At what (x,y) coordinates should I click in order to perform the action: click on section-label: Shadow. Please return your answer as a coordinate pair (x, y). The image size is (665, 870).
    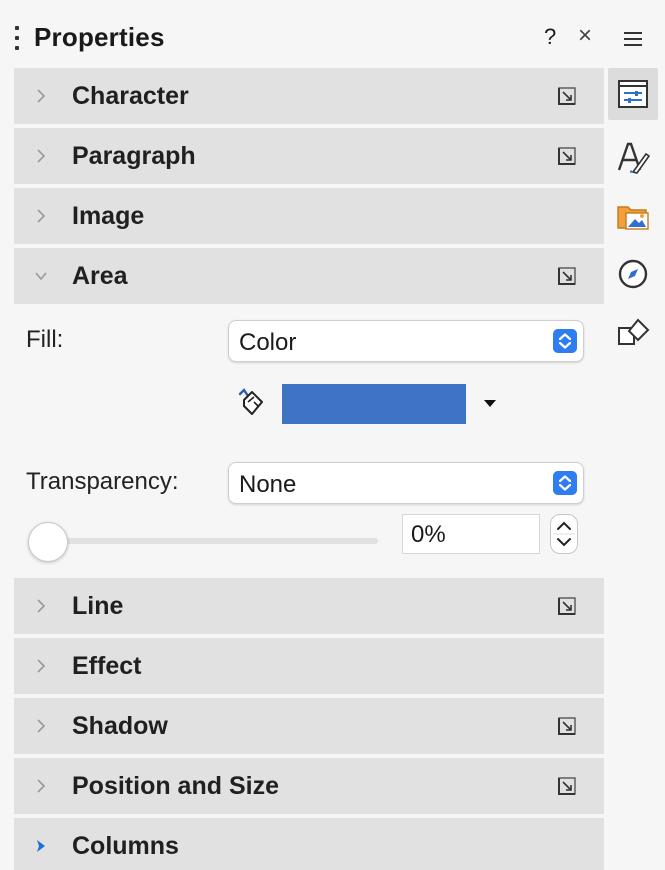
    Looking at the image, I should click on (120, 725).